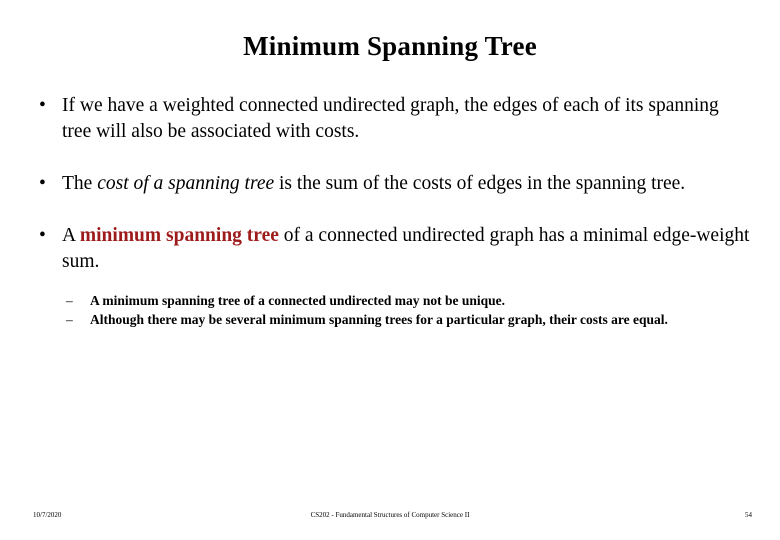  What do you see at coordinates (748, 515) in the screenshot?
I see `footer-page-number: 54` at bounding box center [748, 515].